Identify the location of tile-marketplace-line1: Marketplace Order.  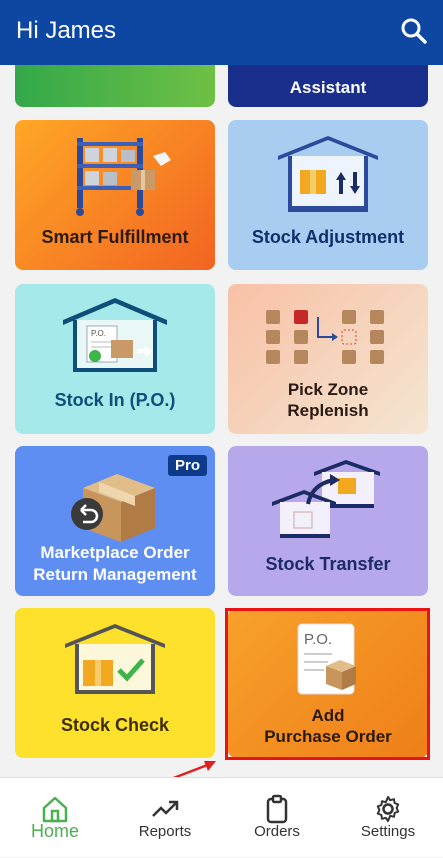
(115, 552).